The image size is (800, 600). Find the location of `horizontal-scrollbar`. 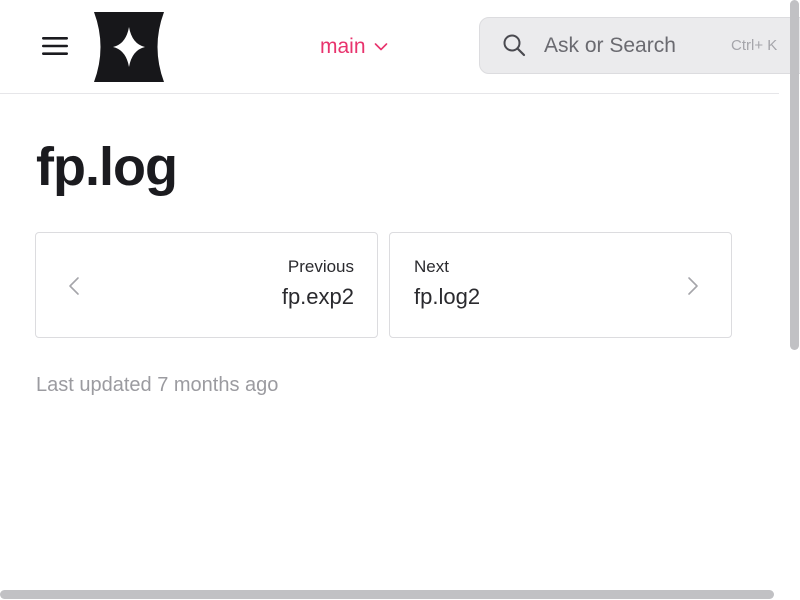

horizontal-scrollbar is located at coordinates (400, 594).